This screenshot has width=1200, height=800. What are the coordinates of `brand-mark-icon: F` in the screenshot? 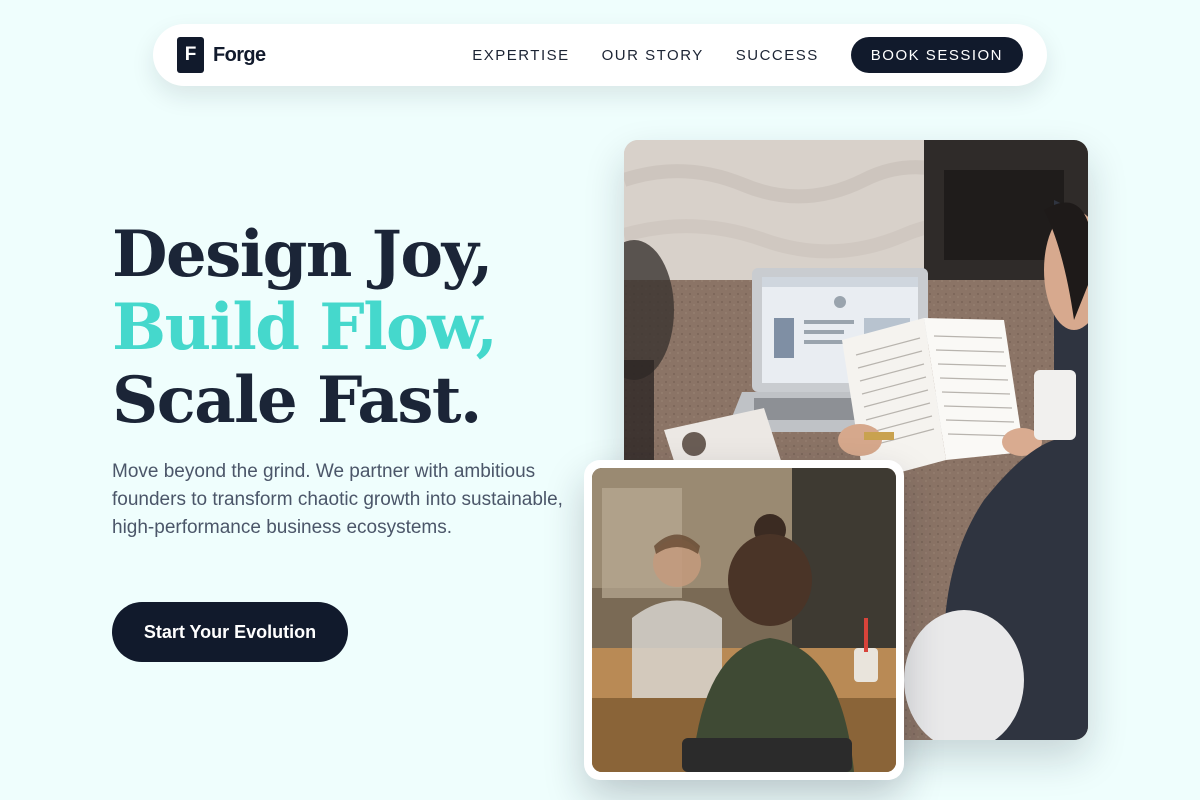 It's located at (190, 55).